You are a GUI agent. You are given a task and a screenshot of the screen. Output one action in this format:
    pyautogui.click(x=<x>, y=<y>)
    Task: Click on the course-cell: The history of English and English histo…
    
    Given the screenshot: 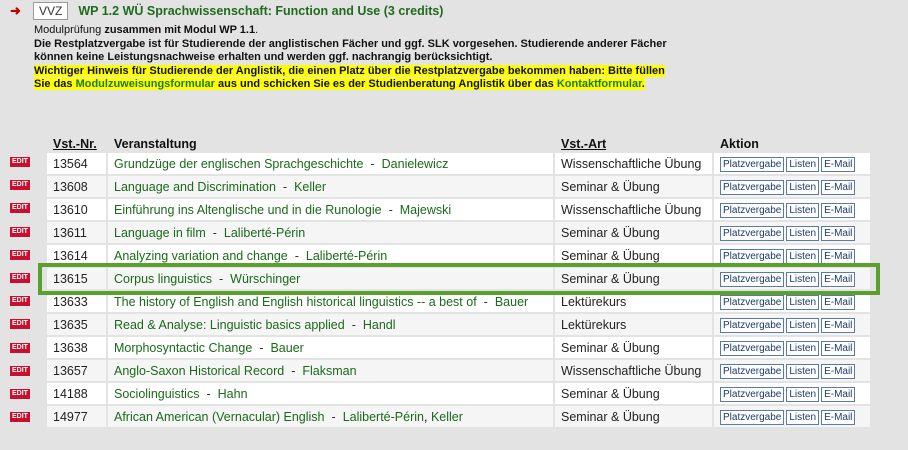 What is the action you would take?
    pyautogui.click(x=331, y=302)
    